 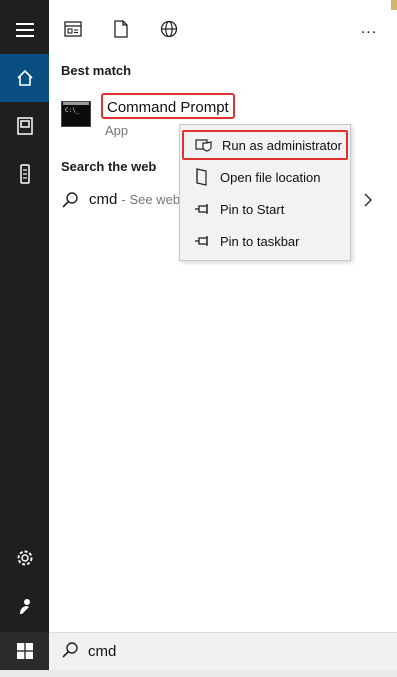 What do you see at coordinates (76, 114) in the screenshot?
I see `command-prompt-icon: C:\_` at bounding box center [76, 114].